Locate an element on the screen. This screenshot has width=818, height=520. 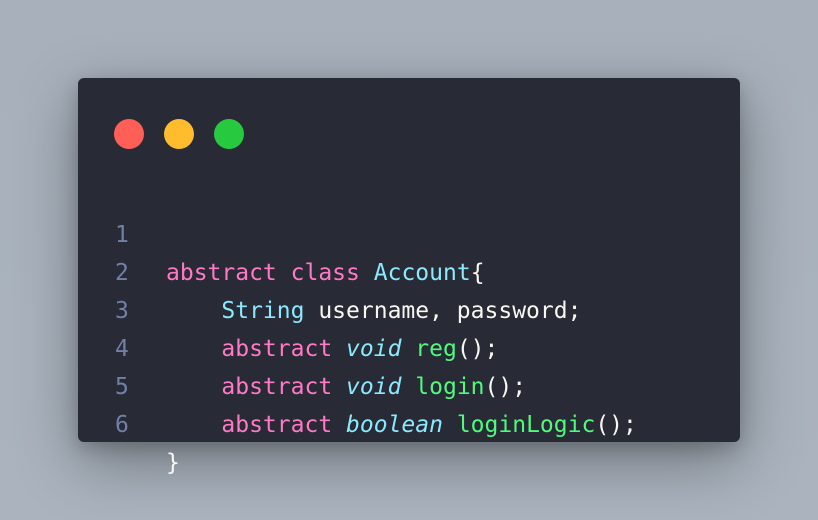
window-controls is located at coordinates (179, 134).